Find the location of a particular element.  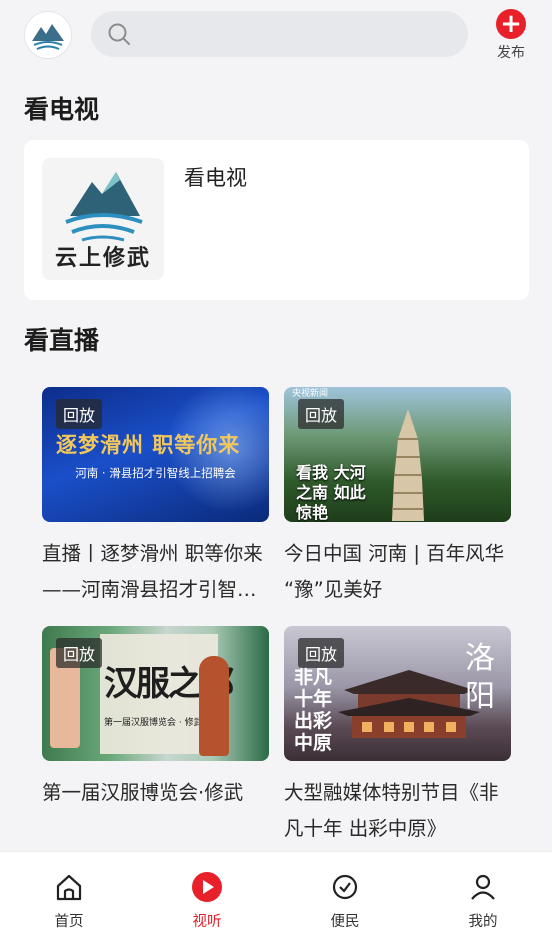

hanfu-figure is located at coordinates (214, 706).